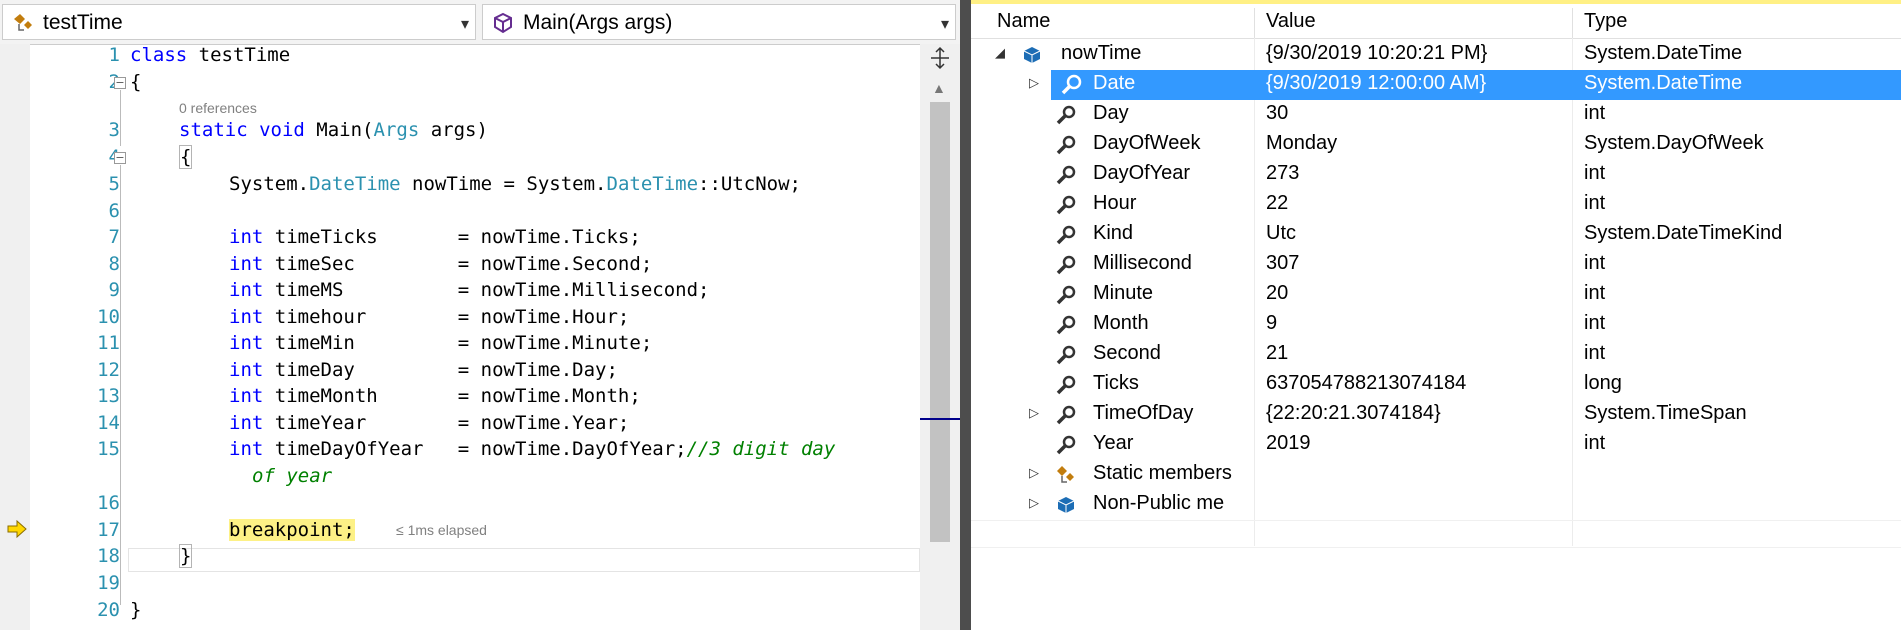  I want to click on code-line-14: int timeYear = nowTime.Year;, so click(429, 423).